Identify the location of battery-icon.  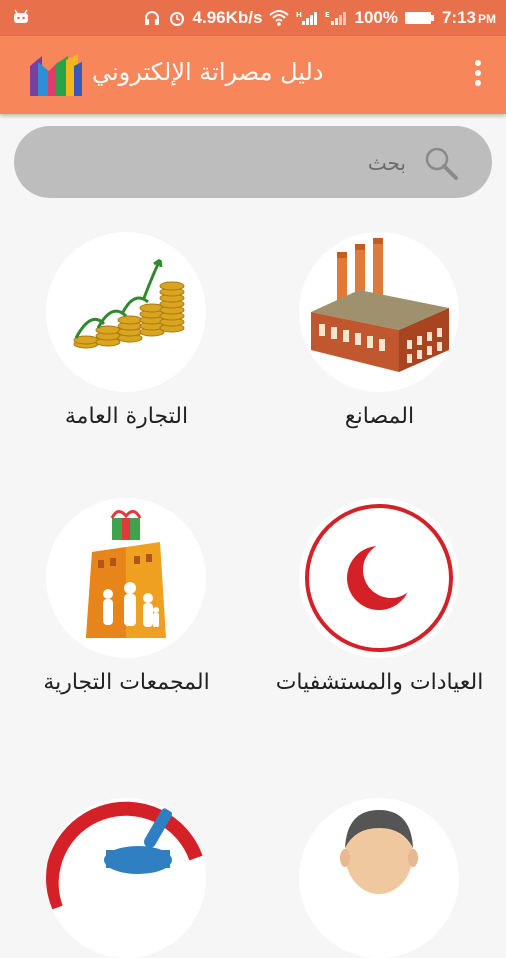
(419, 18).